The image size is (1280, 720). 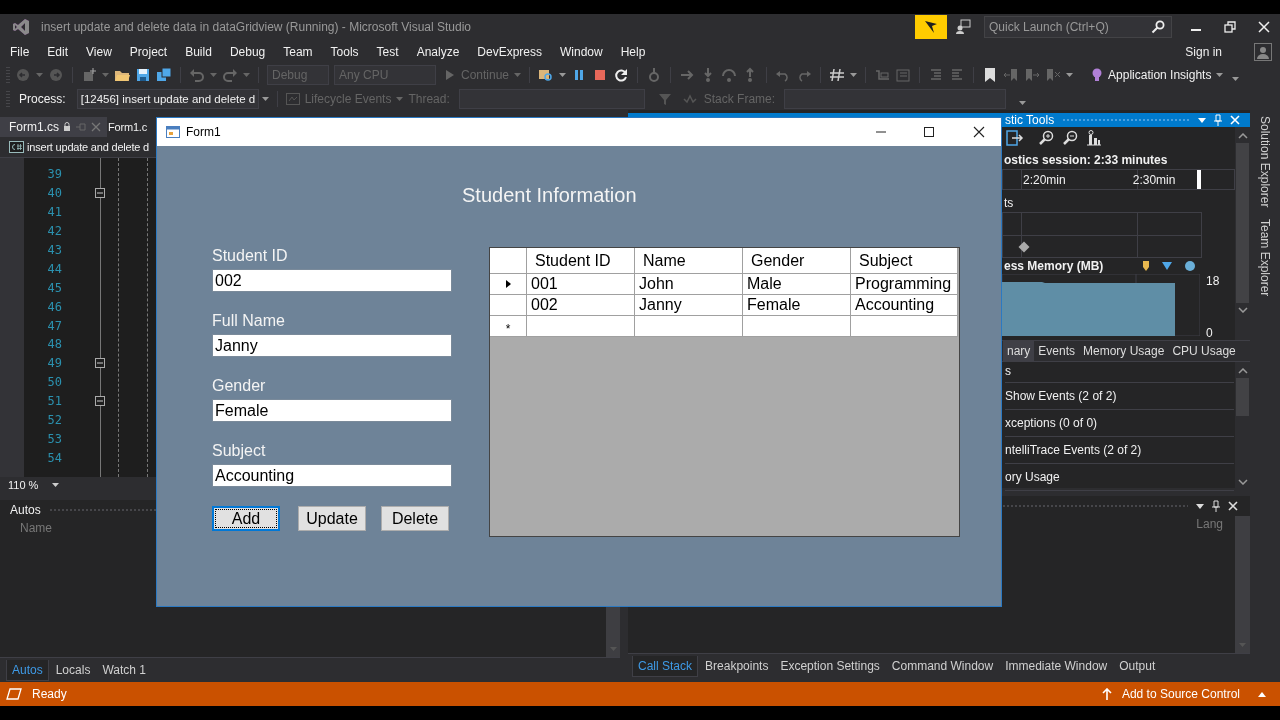 I want to click on panel-tab: Command Window, so click(x=942, y=666).